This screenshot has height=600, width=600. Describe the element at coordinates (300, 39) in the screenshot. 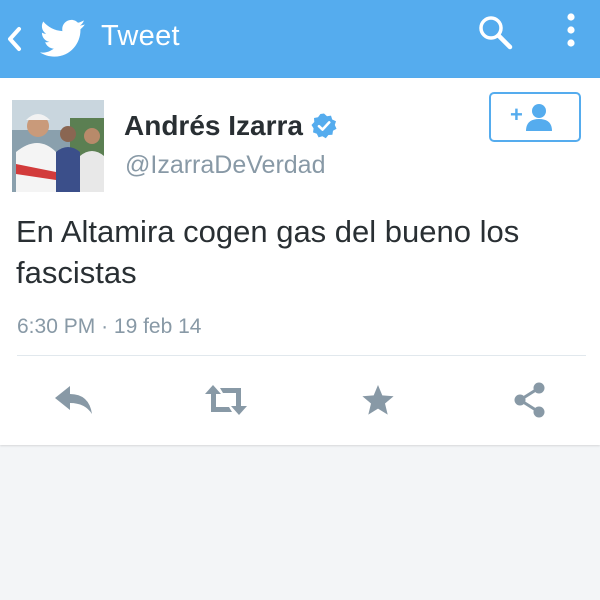

I see `app-bar: Tweet` at that location.